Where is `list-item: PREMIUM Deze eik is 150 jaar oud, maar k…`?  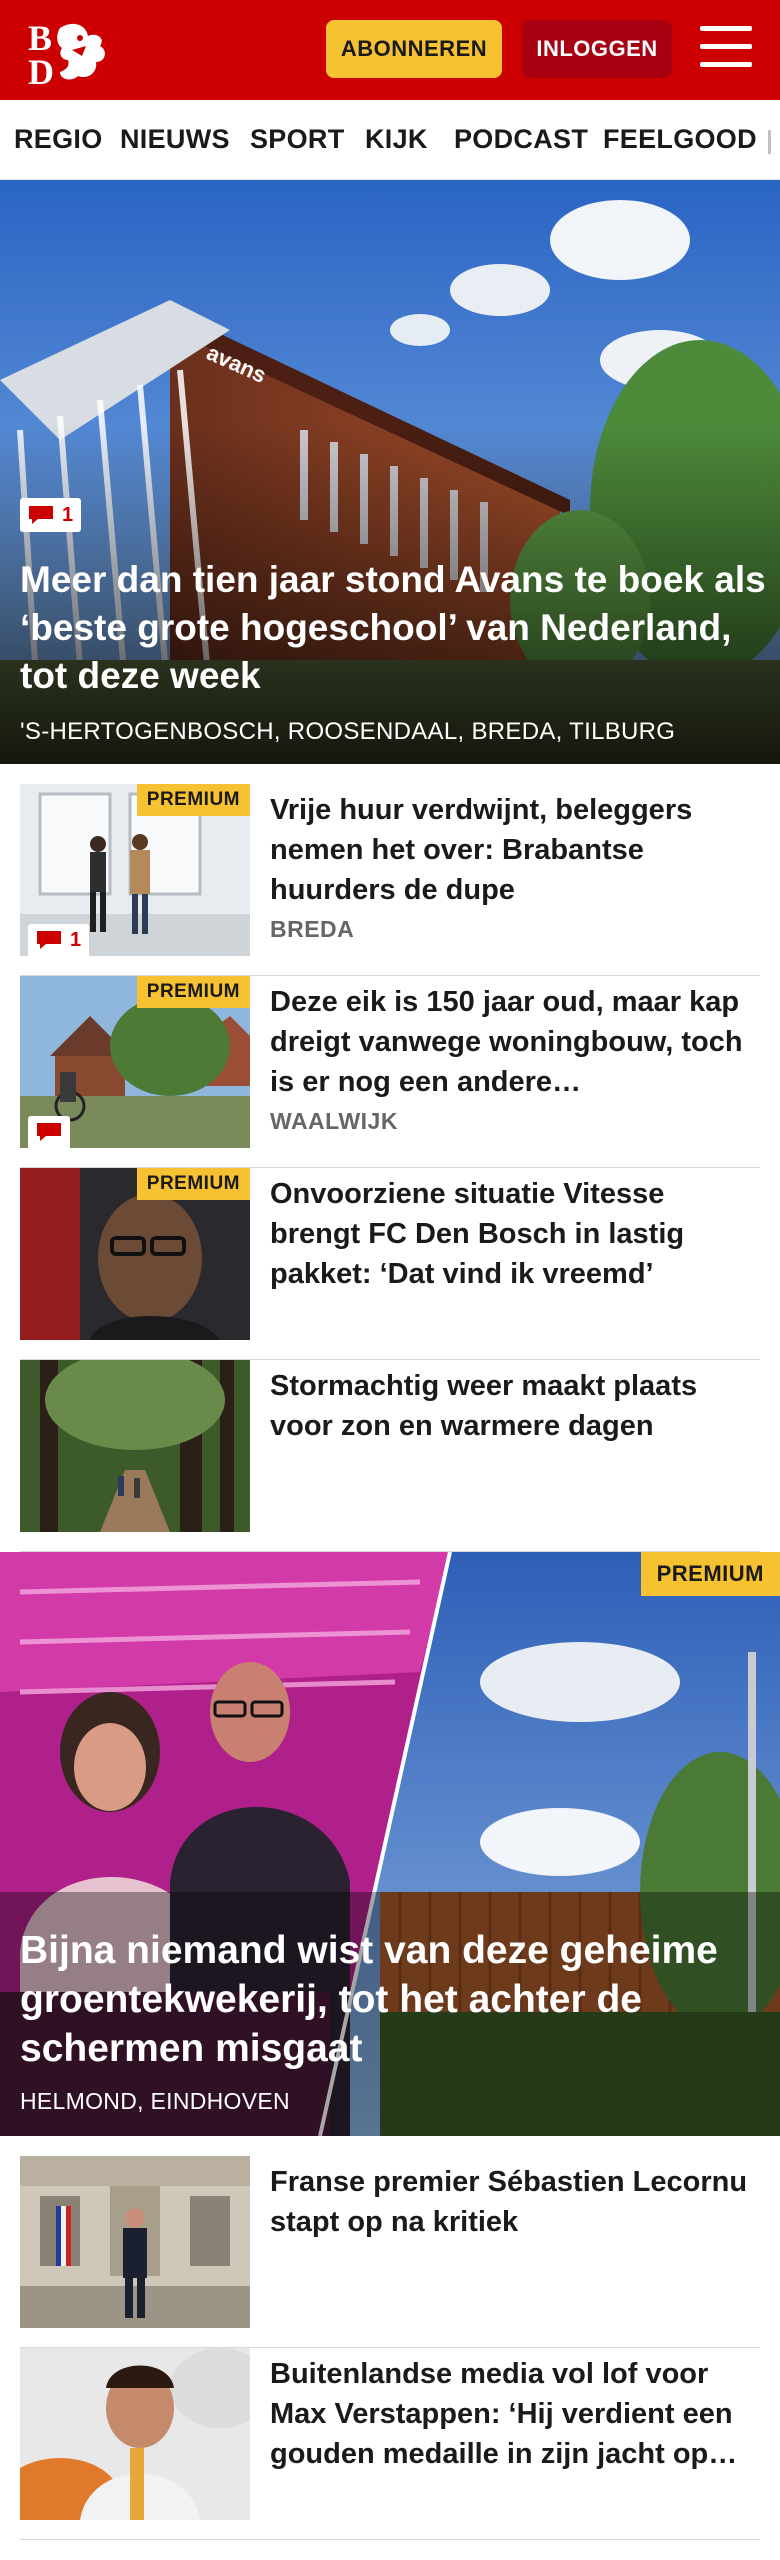
list-item: PREMIUM Deze eik is 150 jaar oud, maar k… is located at coordinates (390, 1072).